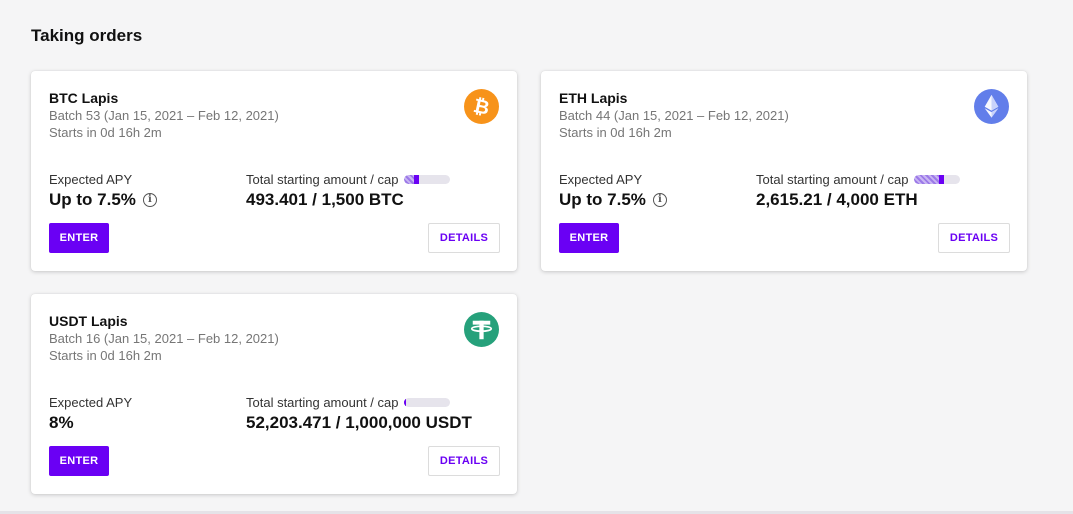 The width and height of the screenshot is (1073, 514). Describe the element at coordinates (164, 115) in the screenshot. I see `card-batch: Batch 53 (Jan 15, 2021 – Feb 12, 2021)` at that location.